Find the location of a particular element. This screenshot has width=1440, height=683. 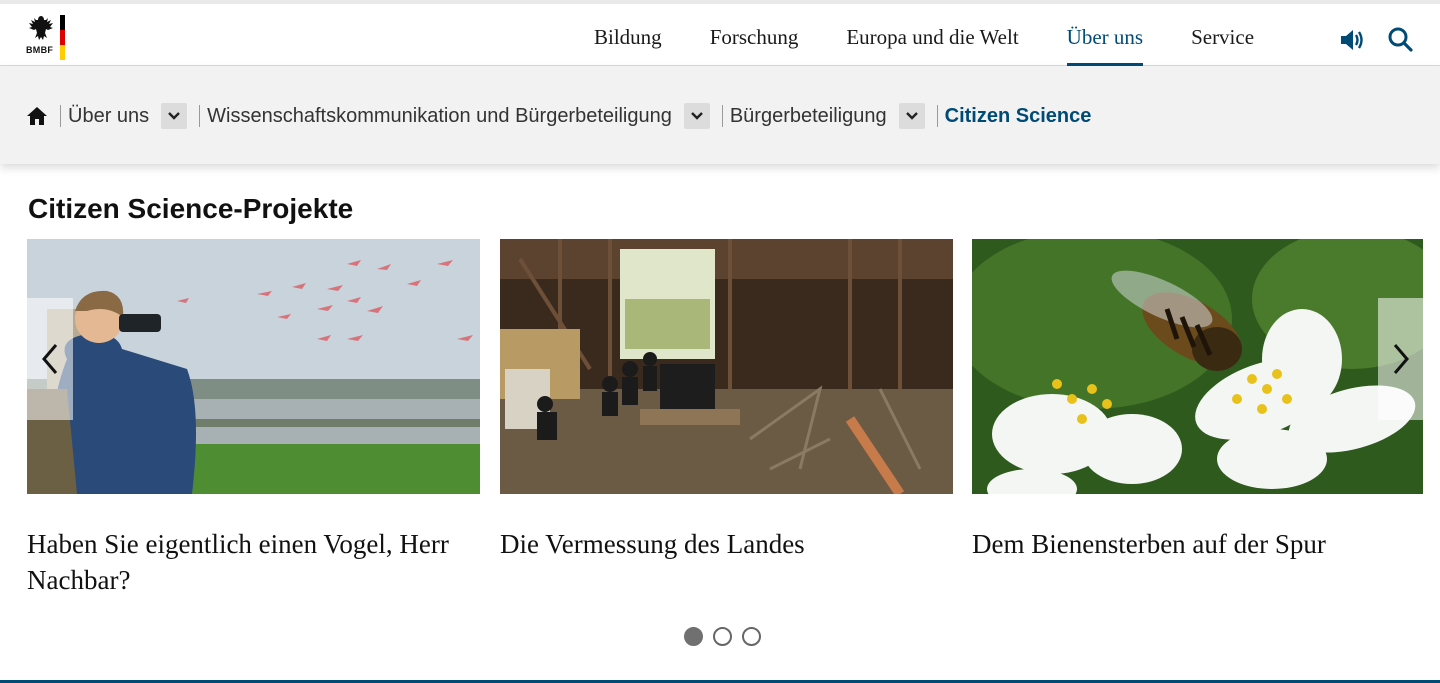

bmbf-logo: BMBF is located at coordinates (48, 37).